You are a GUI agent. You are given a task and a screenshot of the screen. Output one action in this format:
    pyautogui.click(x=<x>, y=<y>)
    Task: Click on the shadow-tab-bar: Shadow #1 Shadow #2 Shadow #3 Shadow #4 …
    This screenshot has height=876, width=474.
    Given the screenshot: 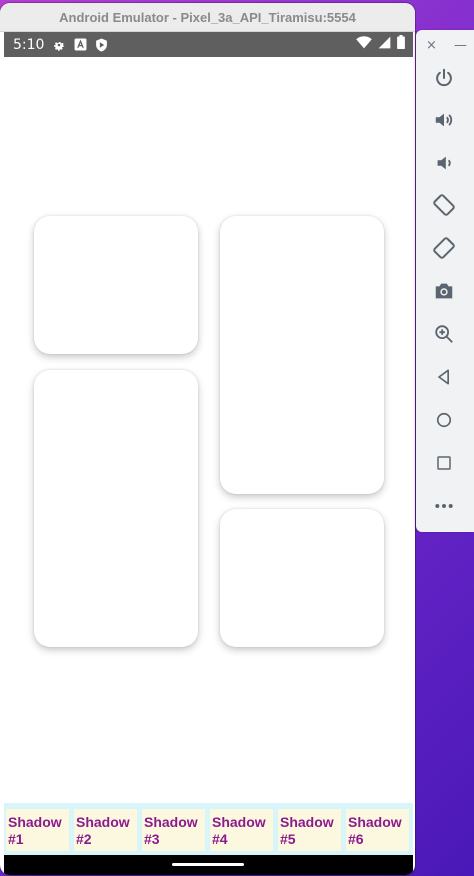 What is the action you would take?
    pyautogui.click(x=208, y=829)
    